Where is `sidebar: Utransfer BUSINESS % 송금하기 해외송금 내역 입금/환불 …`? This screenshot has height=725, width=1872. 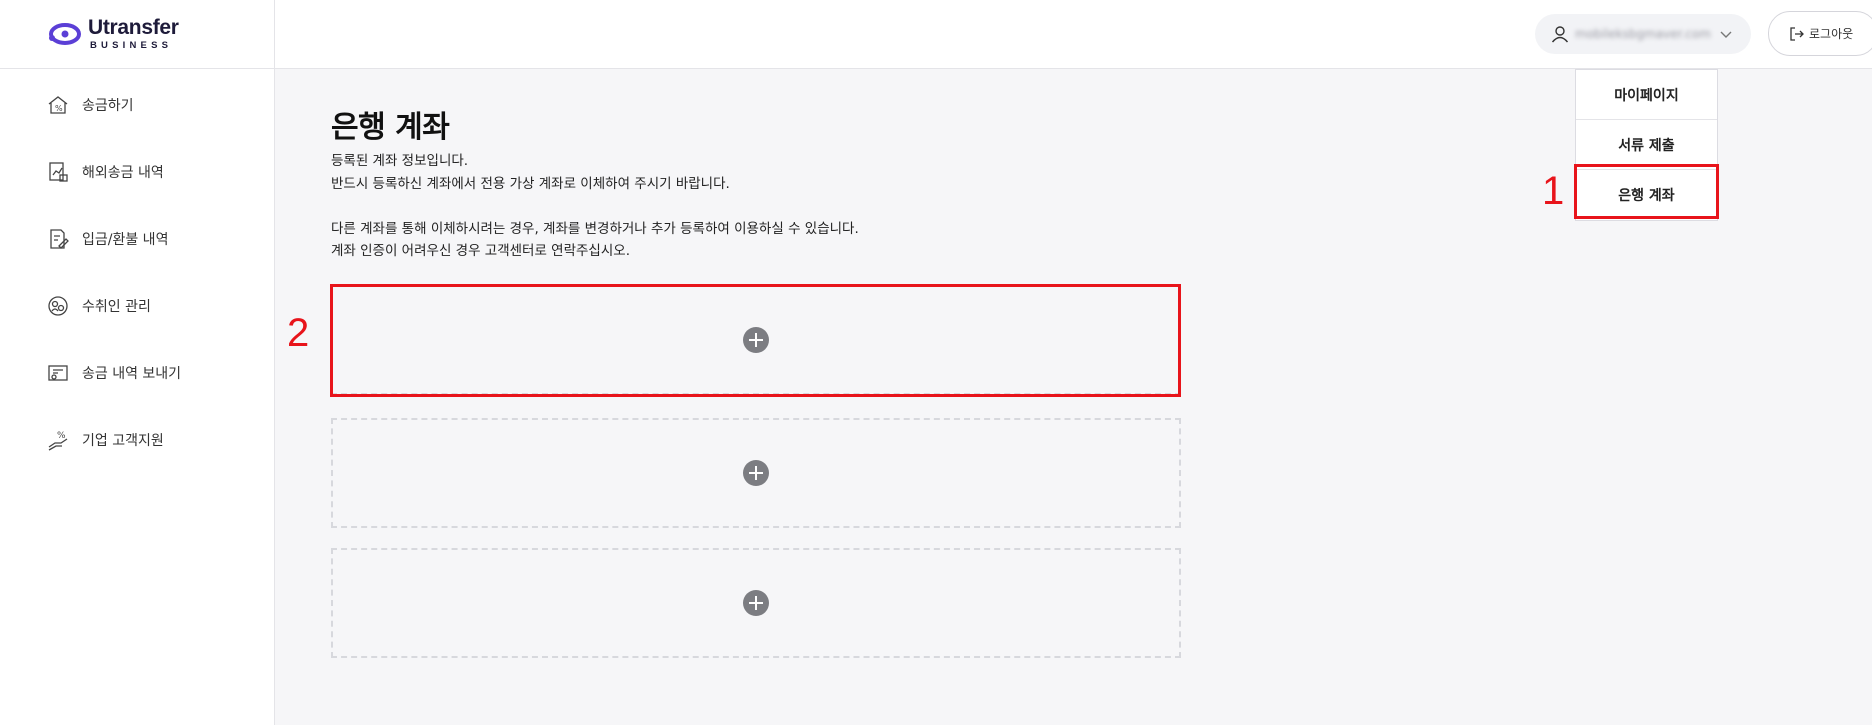 sidebar: Utransfer BUSINESS % 송금하기 해외송금 내역 입금/환불 … is located at coordinates (137, 362).